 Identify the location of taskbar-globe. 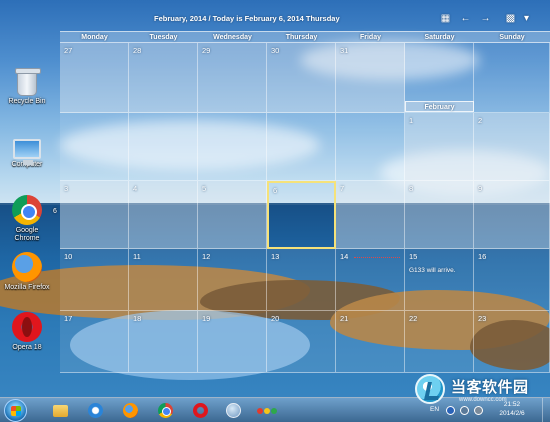
(233, 410).